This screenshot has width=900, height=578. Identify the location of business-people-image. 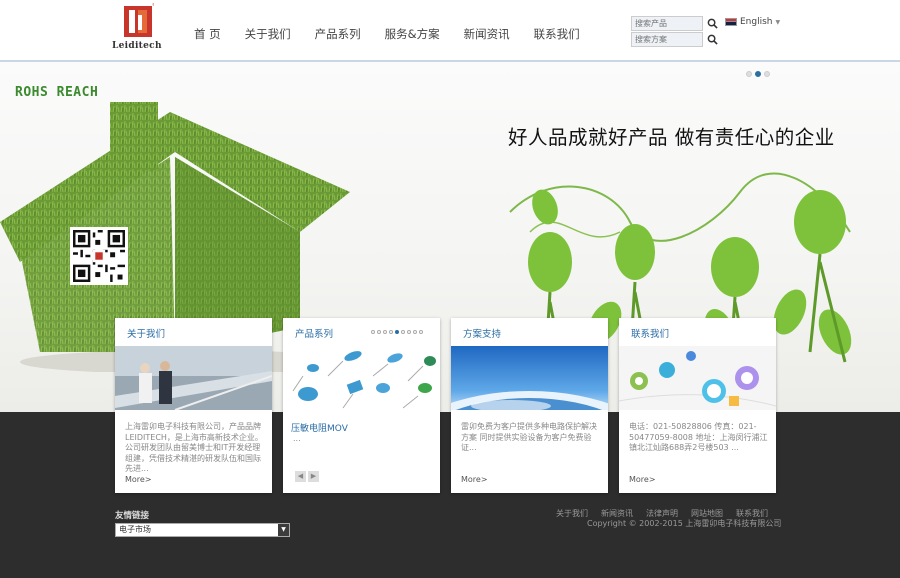
(193, 378).